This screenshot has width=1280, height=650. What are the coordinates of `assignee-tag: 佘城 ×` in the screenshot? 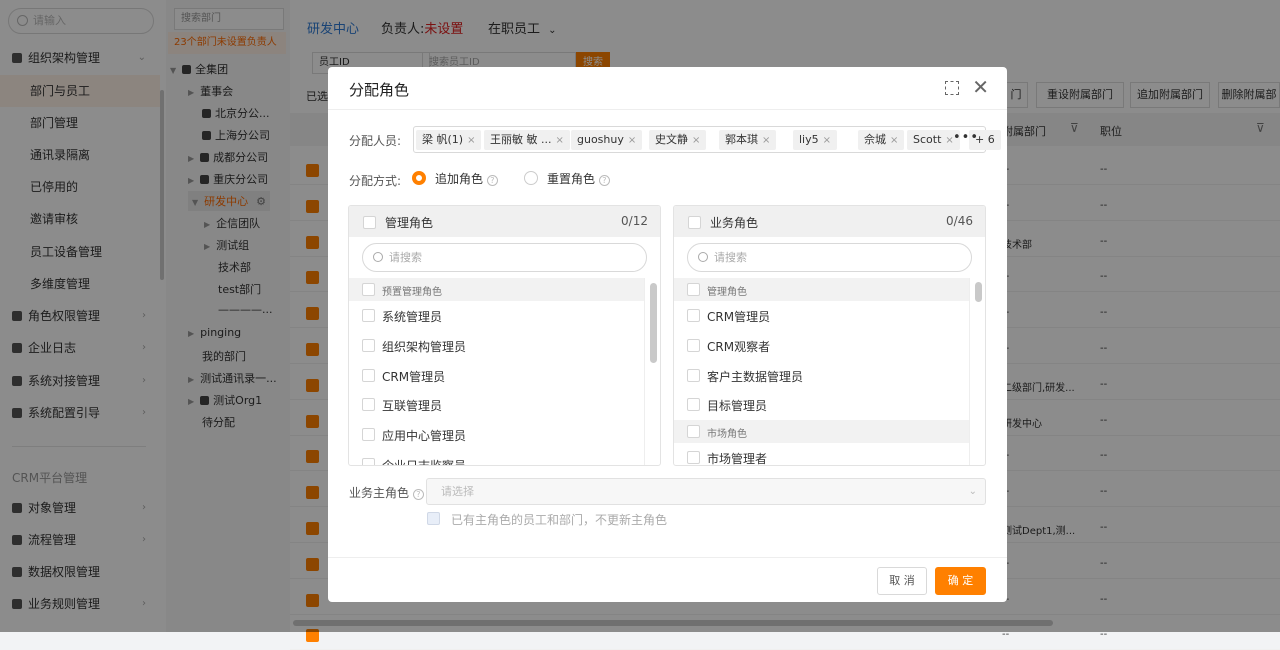 It's located at (881, 140).